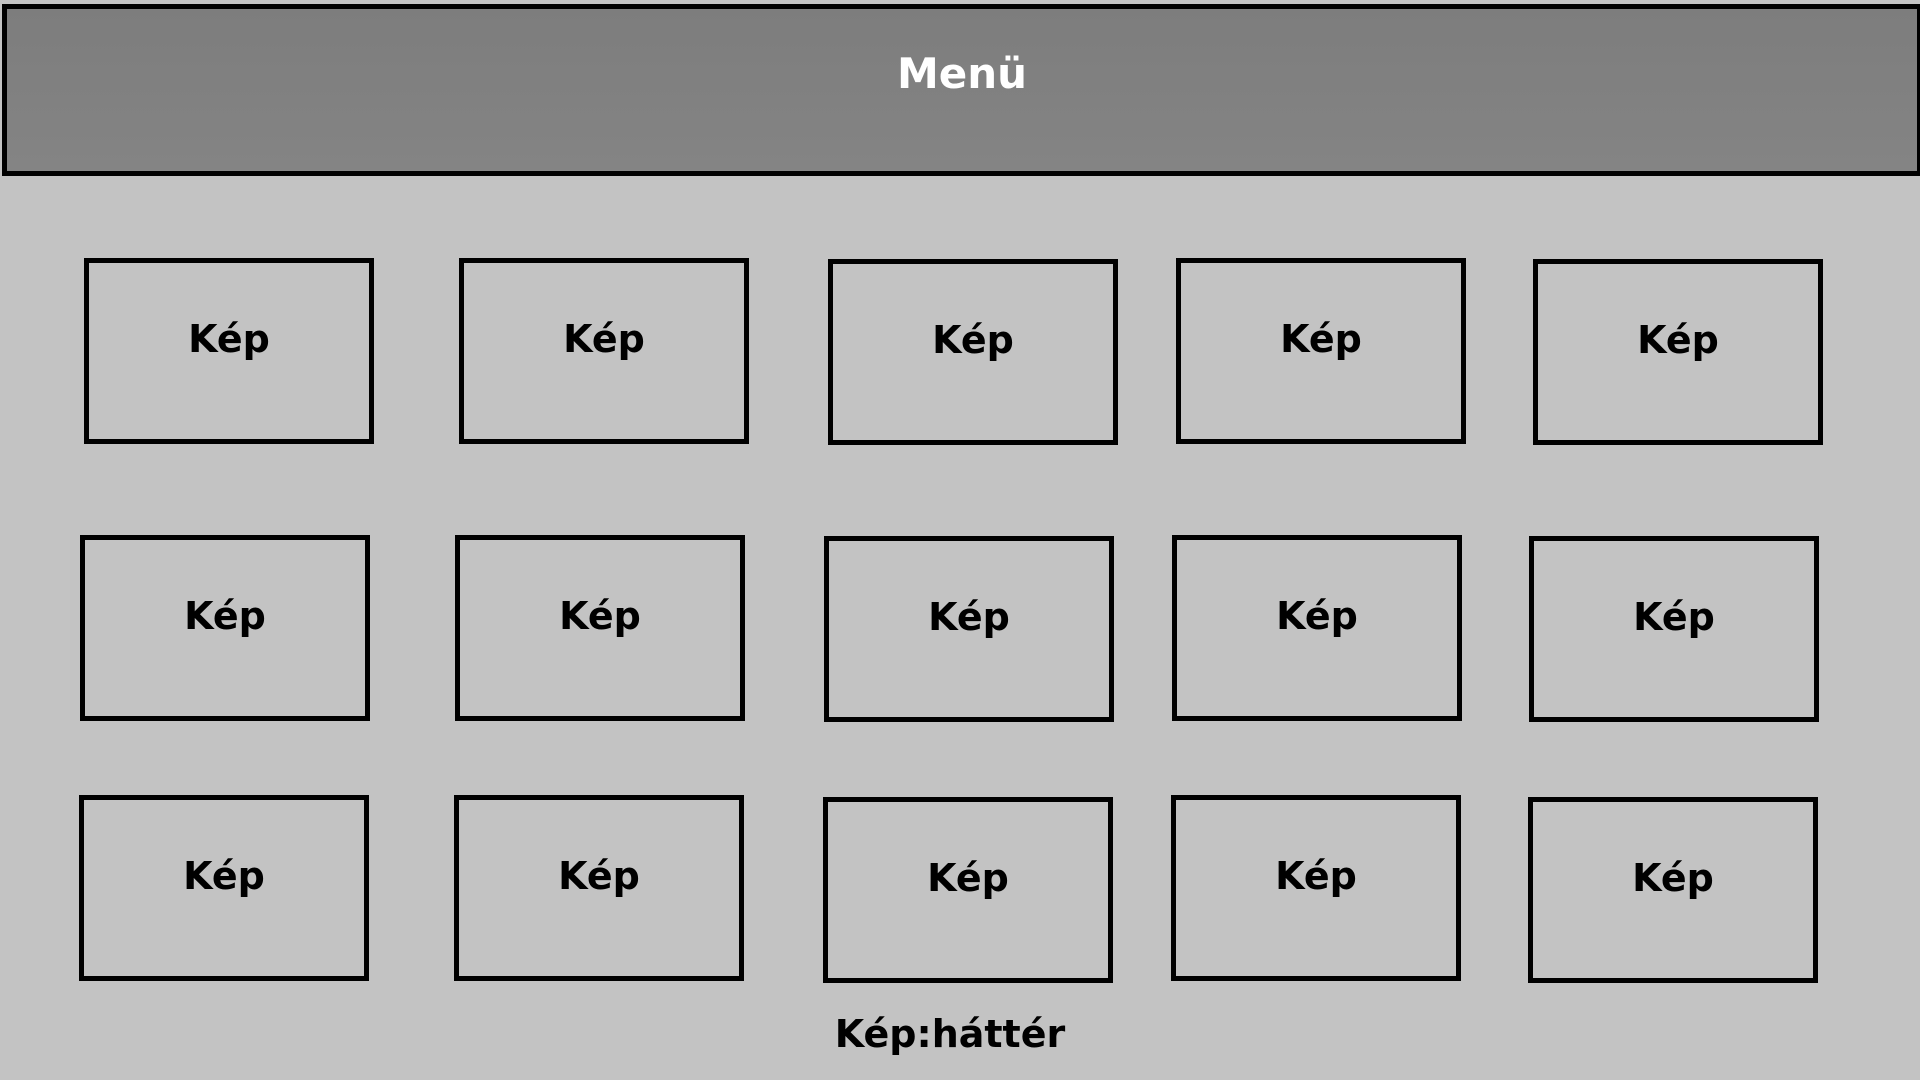 The image size is (1920, 1080). I want to click on image-tile-15: Kép, so click(1673, 890).